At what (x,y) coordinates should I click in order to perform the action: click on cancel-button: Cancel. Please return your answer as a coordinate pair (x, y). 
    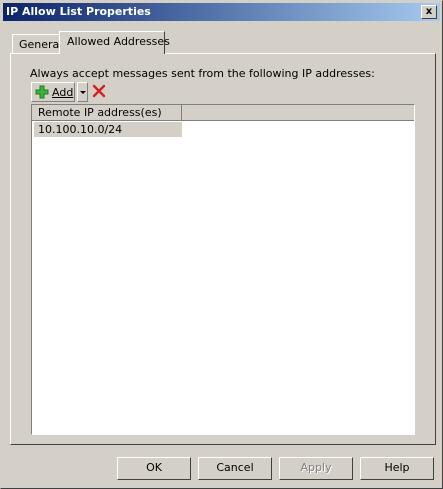
    Looking at the image, I should click on (235, 468).